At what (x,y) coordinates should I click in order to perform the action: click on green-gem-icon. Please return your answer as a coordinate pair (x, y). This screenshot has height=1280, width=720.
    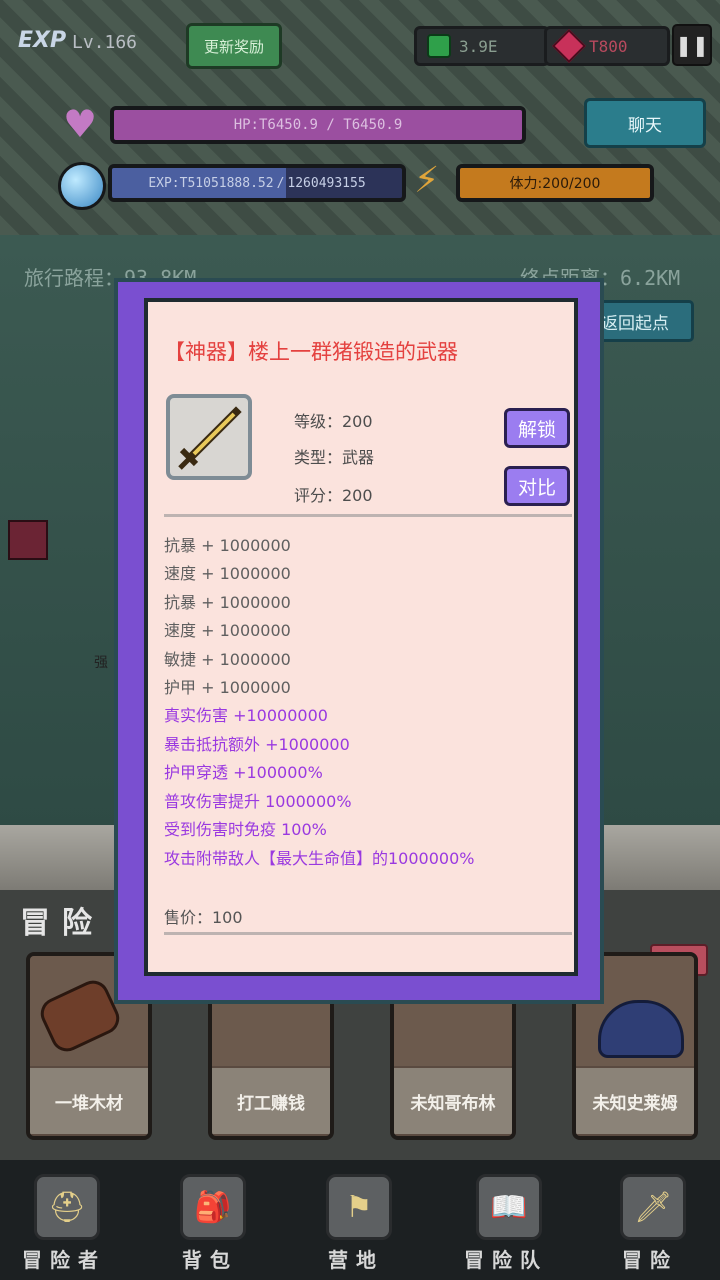
    Looking at the image, I should click on (439, 46).